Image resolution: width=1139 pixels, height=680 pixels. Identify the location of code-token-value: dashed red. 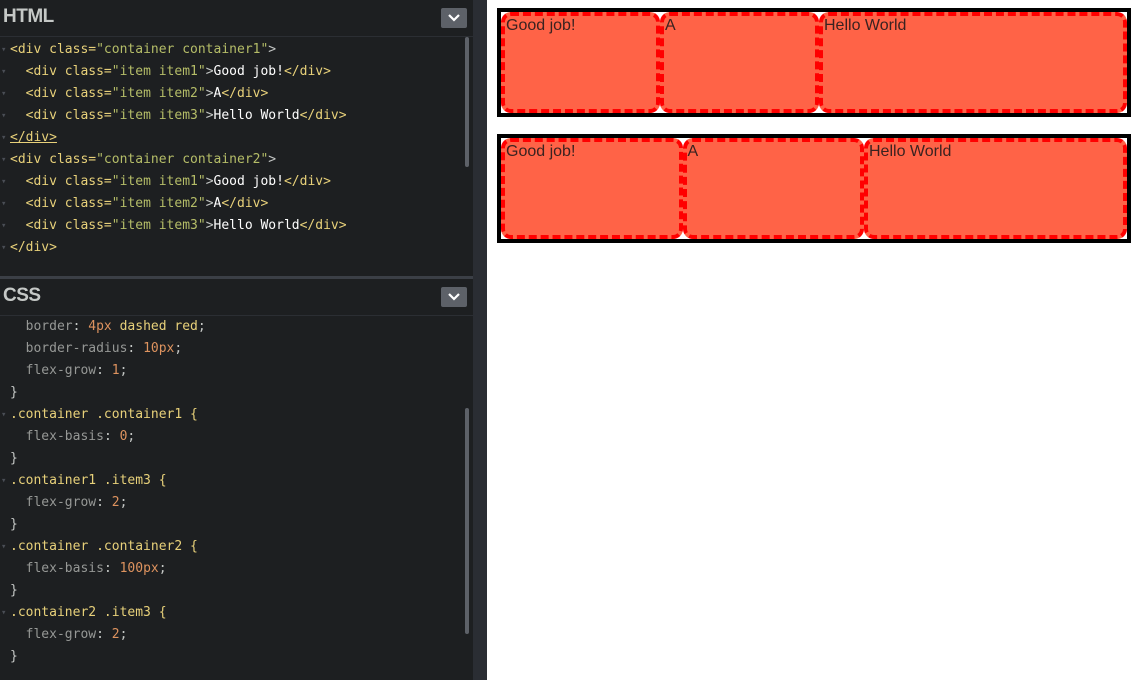
(154, 326).